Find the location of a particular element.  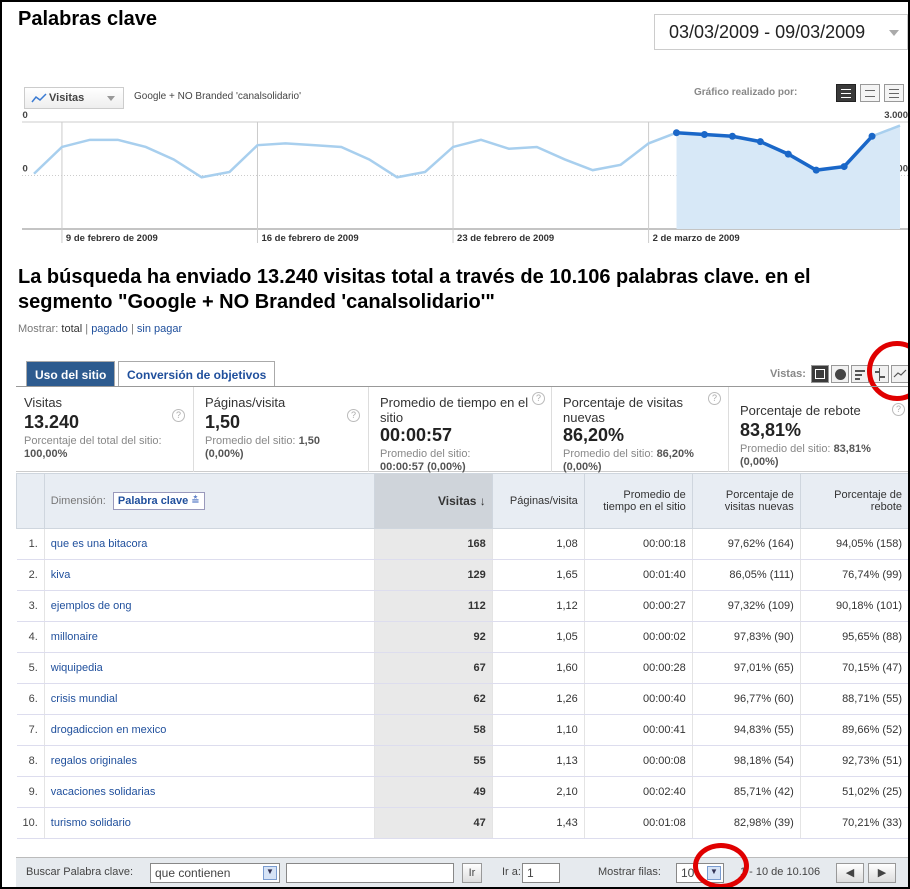

keyword-link: que es una bitacora is located at coordinates (99, 544).